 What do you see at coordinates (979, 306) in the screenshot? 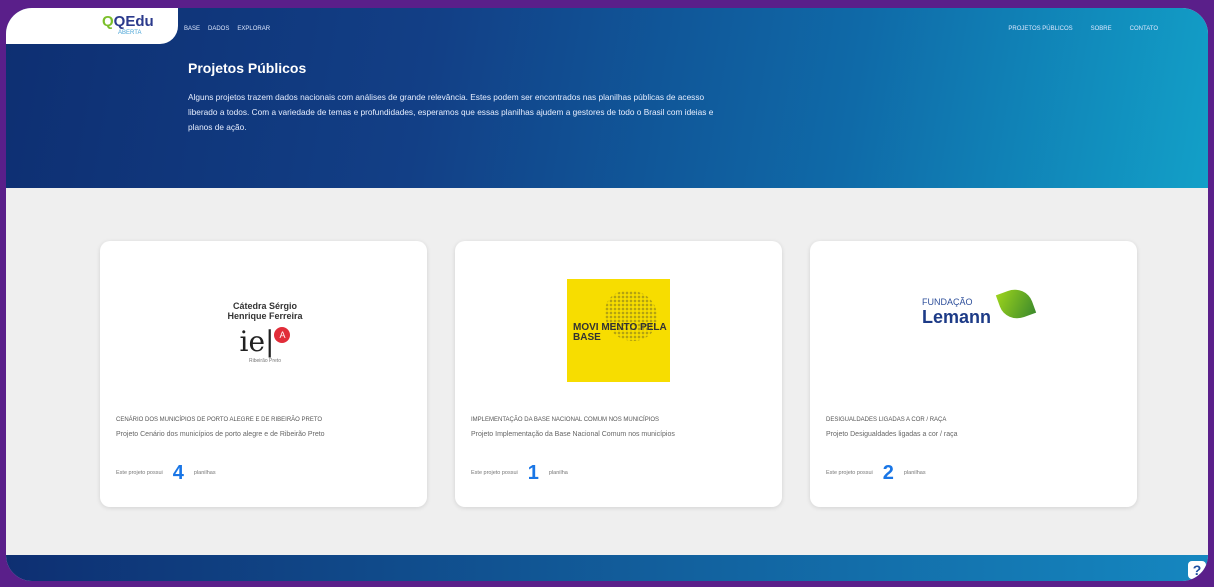
I see `fundacao-lemann-logo: FUNDAÇÃO Lemann` at bounding box center [979, 306].